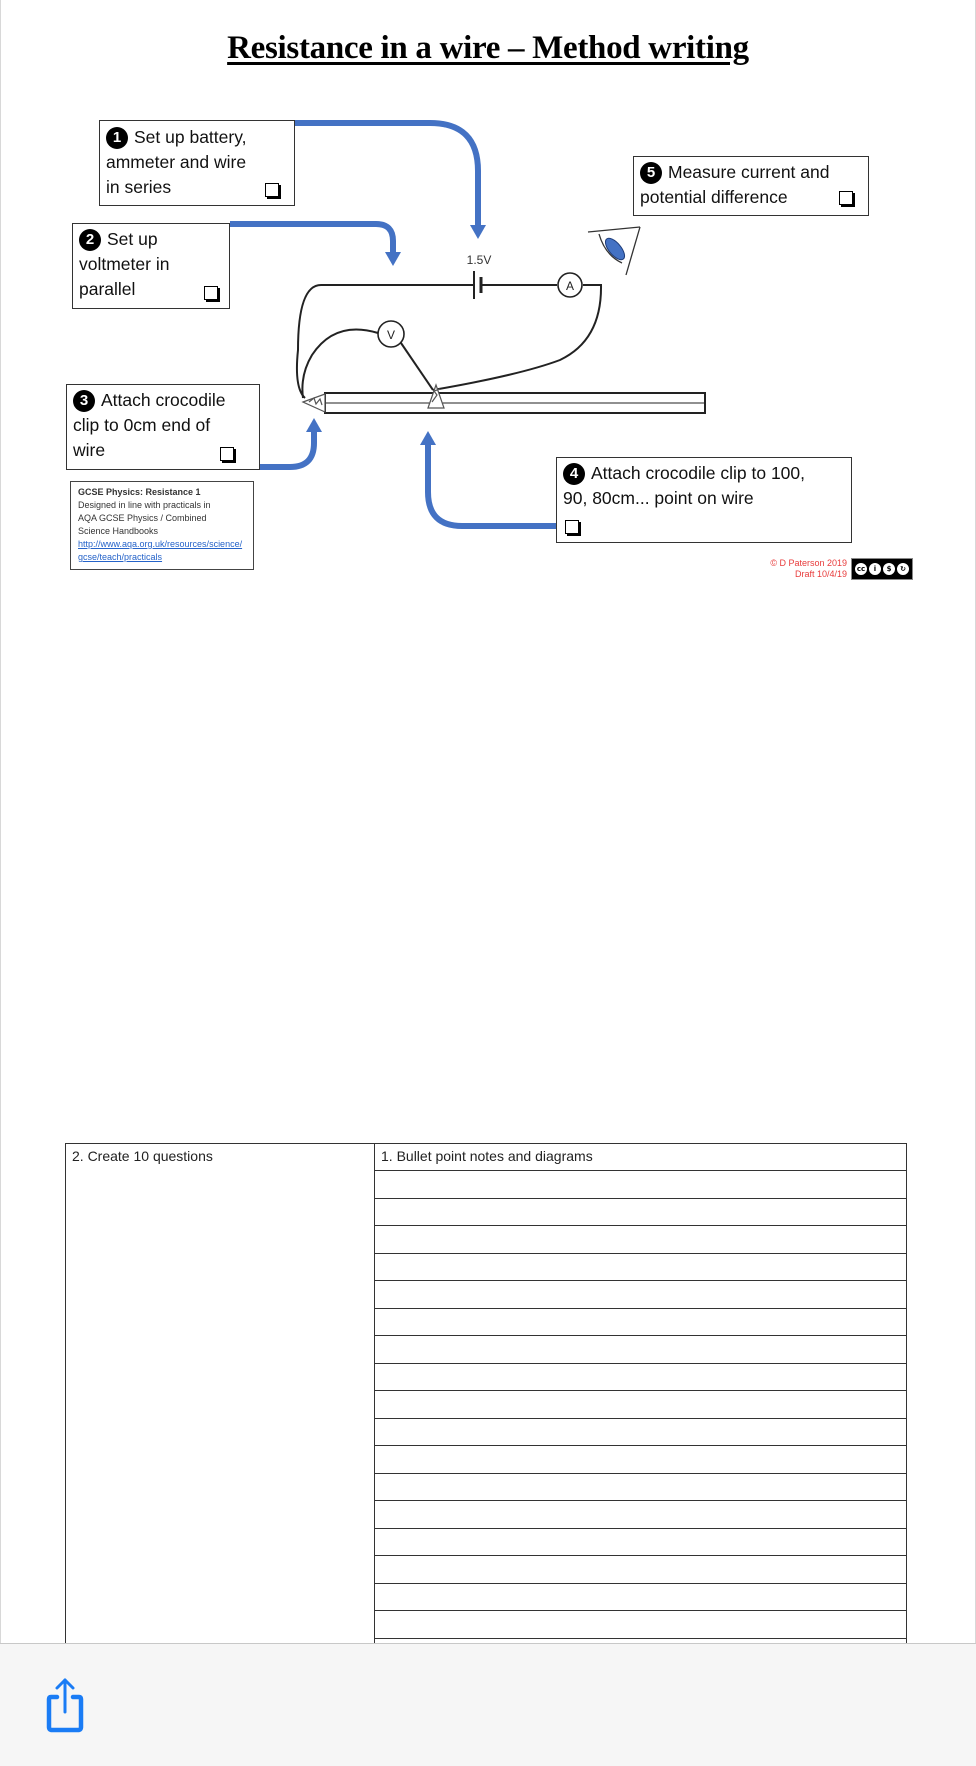  I want to click on ammeter-label: A, so click(570, 286).